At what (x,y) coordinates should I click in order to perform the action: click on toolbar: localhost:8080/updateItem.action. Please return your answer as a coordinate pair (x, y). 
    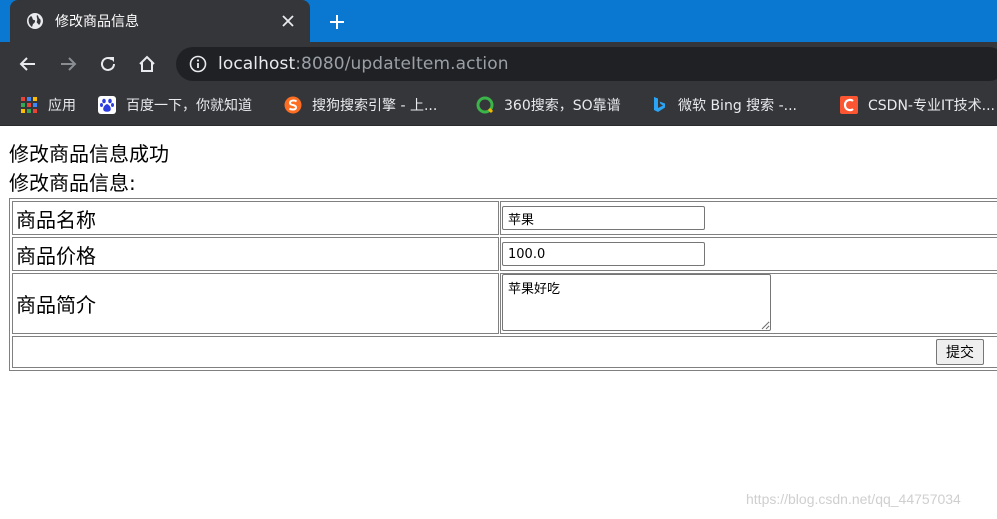
    Looking at the image, I should click on (498, 64).